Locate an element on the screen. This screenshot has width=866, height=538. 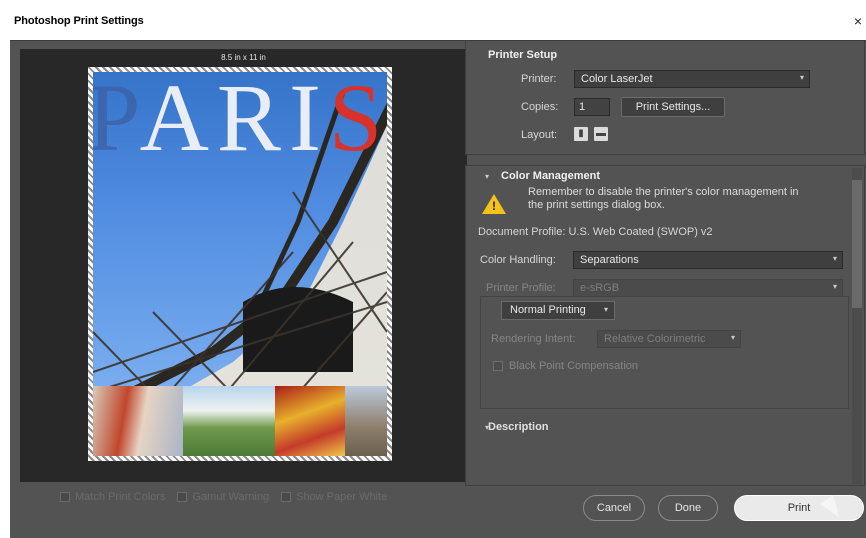
match-print-colors-option: Match Print Colors is located at coordinates (112, 497).